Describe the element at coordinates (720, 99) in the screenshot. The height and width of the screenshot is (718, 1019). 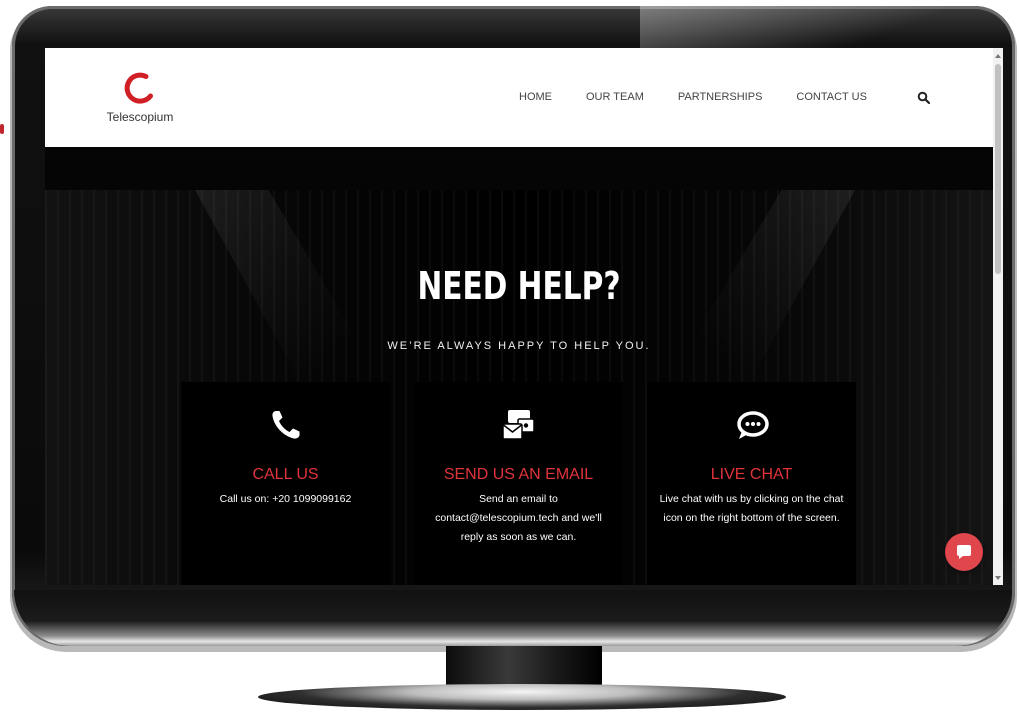
I see `nav-partnerships: PARTNERSHIPS` at that location.